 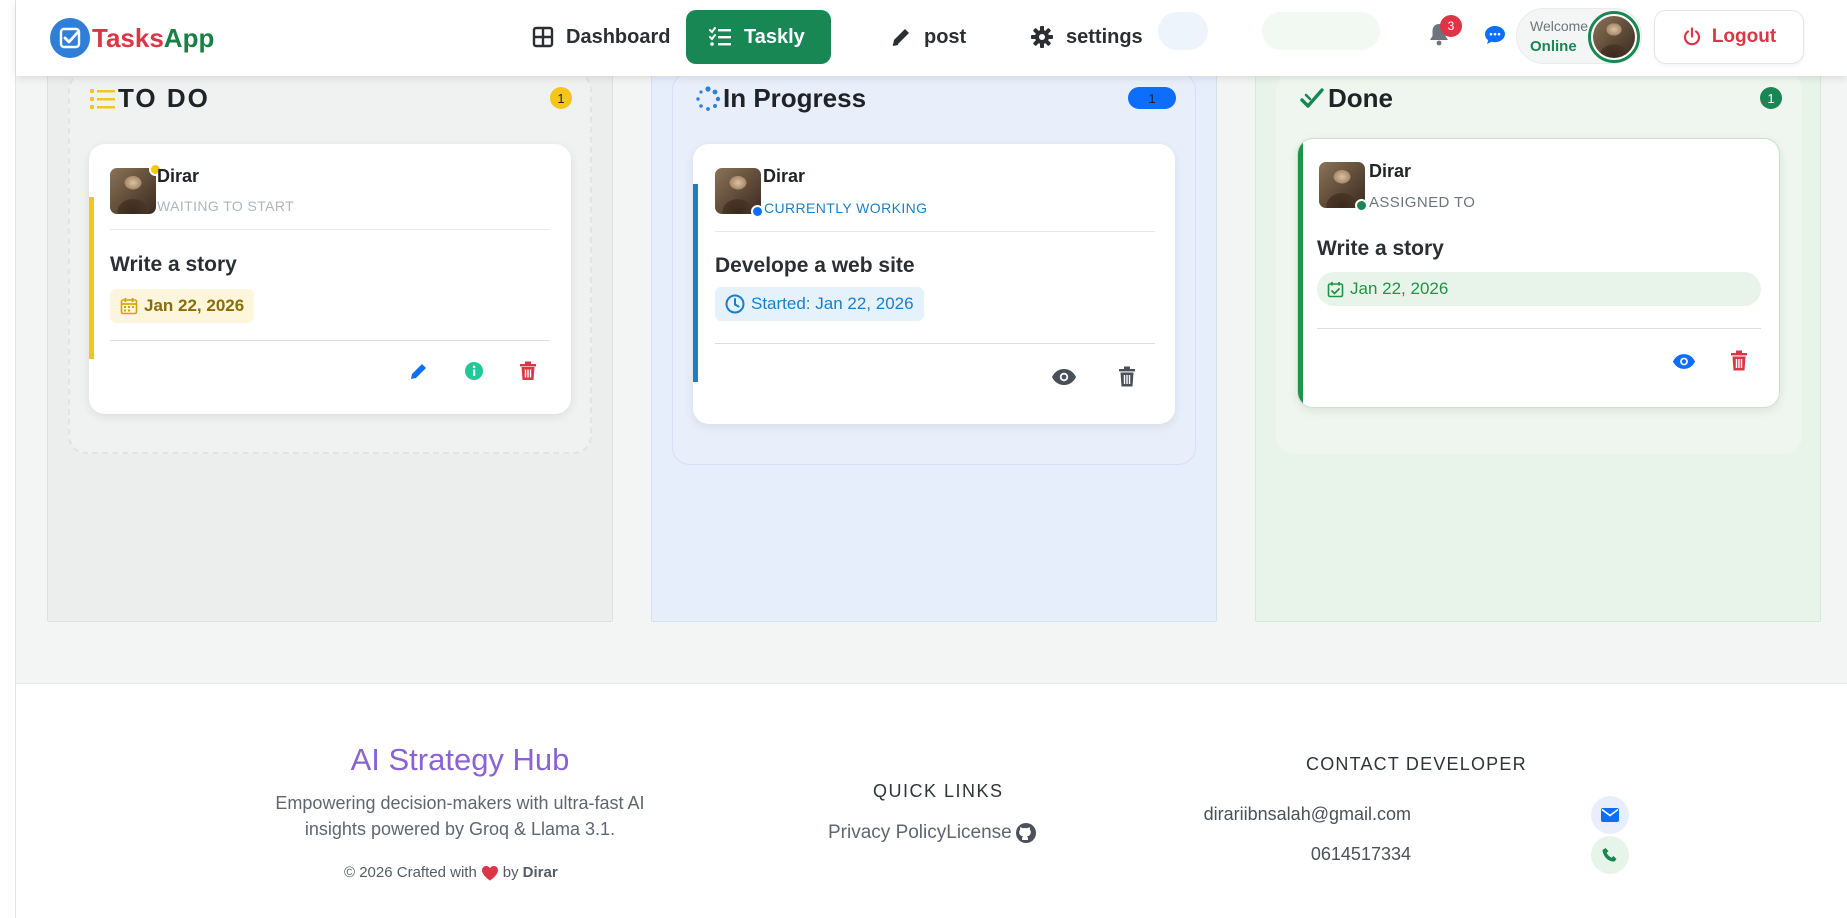 I want to click on nav-settings: settings, so click(x=1086, y=37).